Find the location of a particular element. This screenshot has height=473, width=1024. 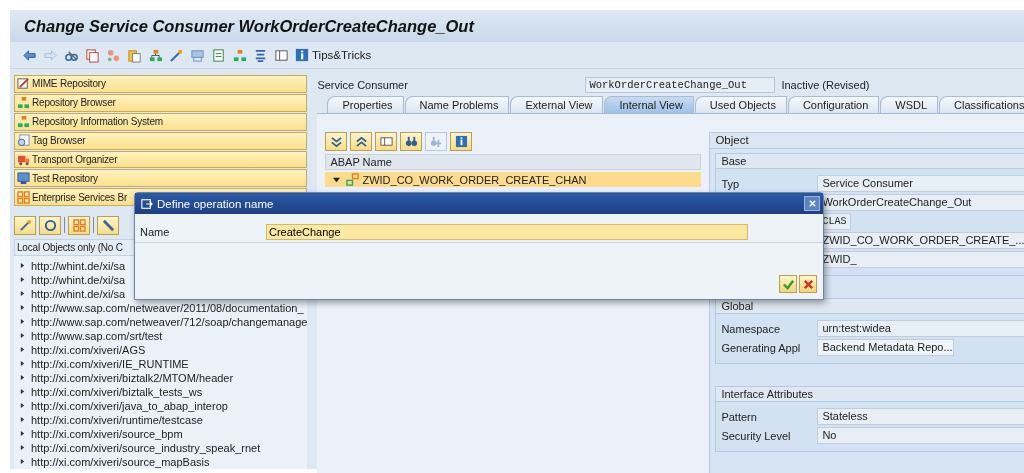

field-label: Security Level is located at coordinates (756, 435).